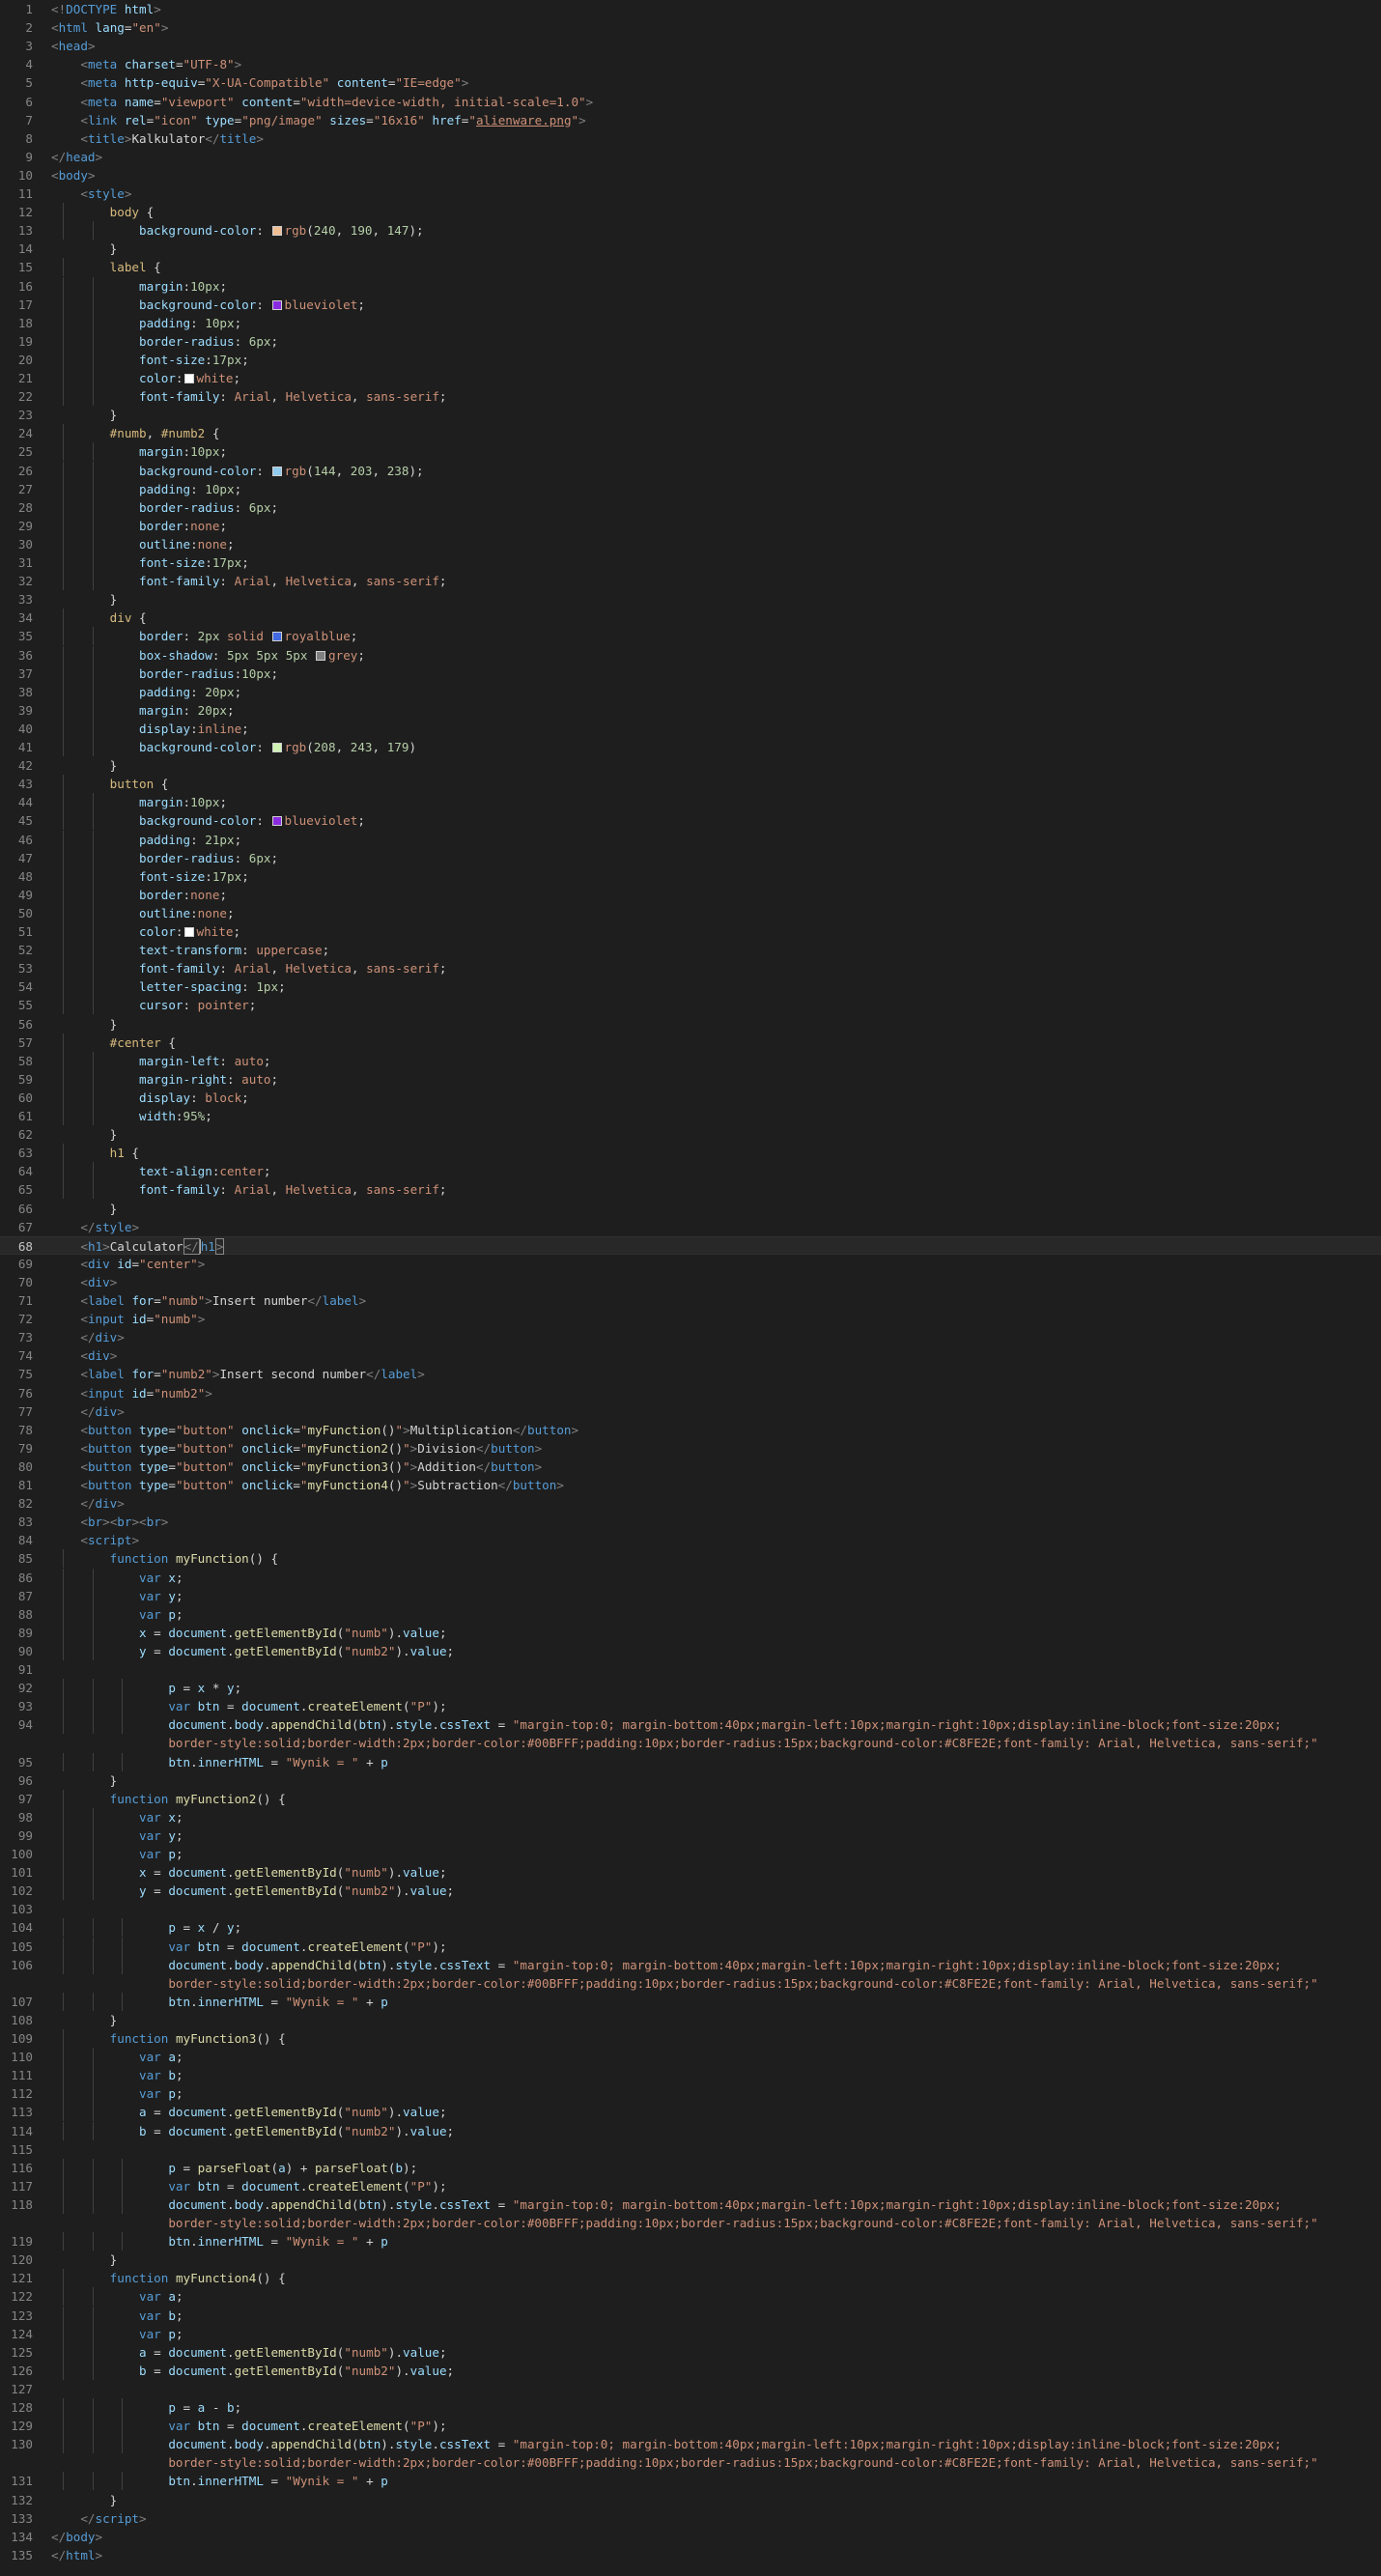  I want to click on code-line: 55 cursor: pointer;, so click(690, 1005).